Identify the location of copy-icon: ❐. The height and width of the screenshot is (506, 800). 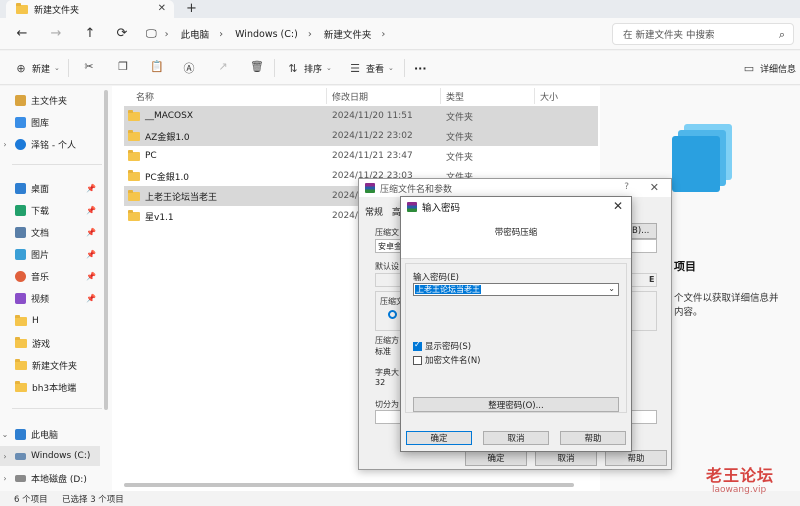
(123, 68).